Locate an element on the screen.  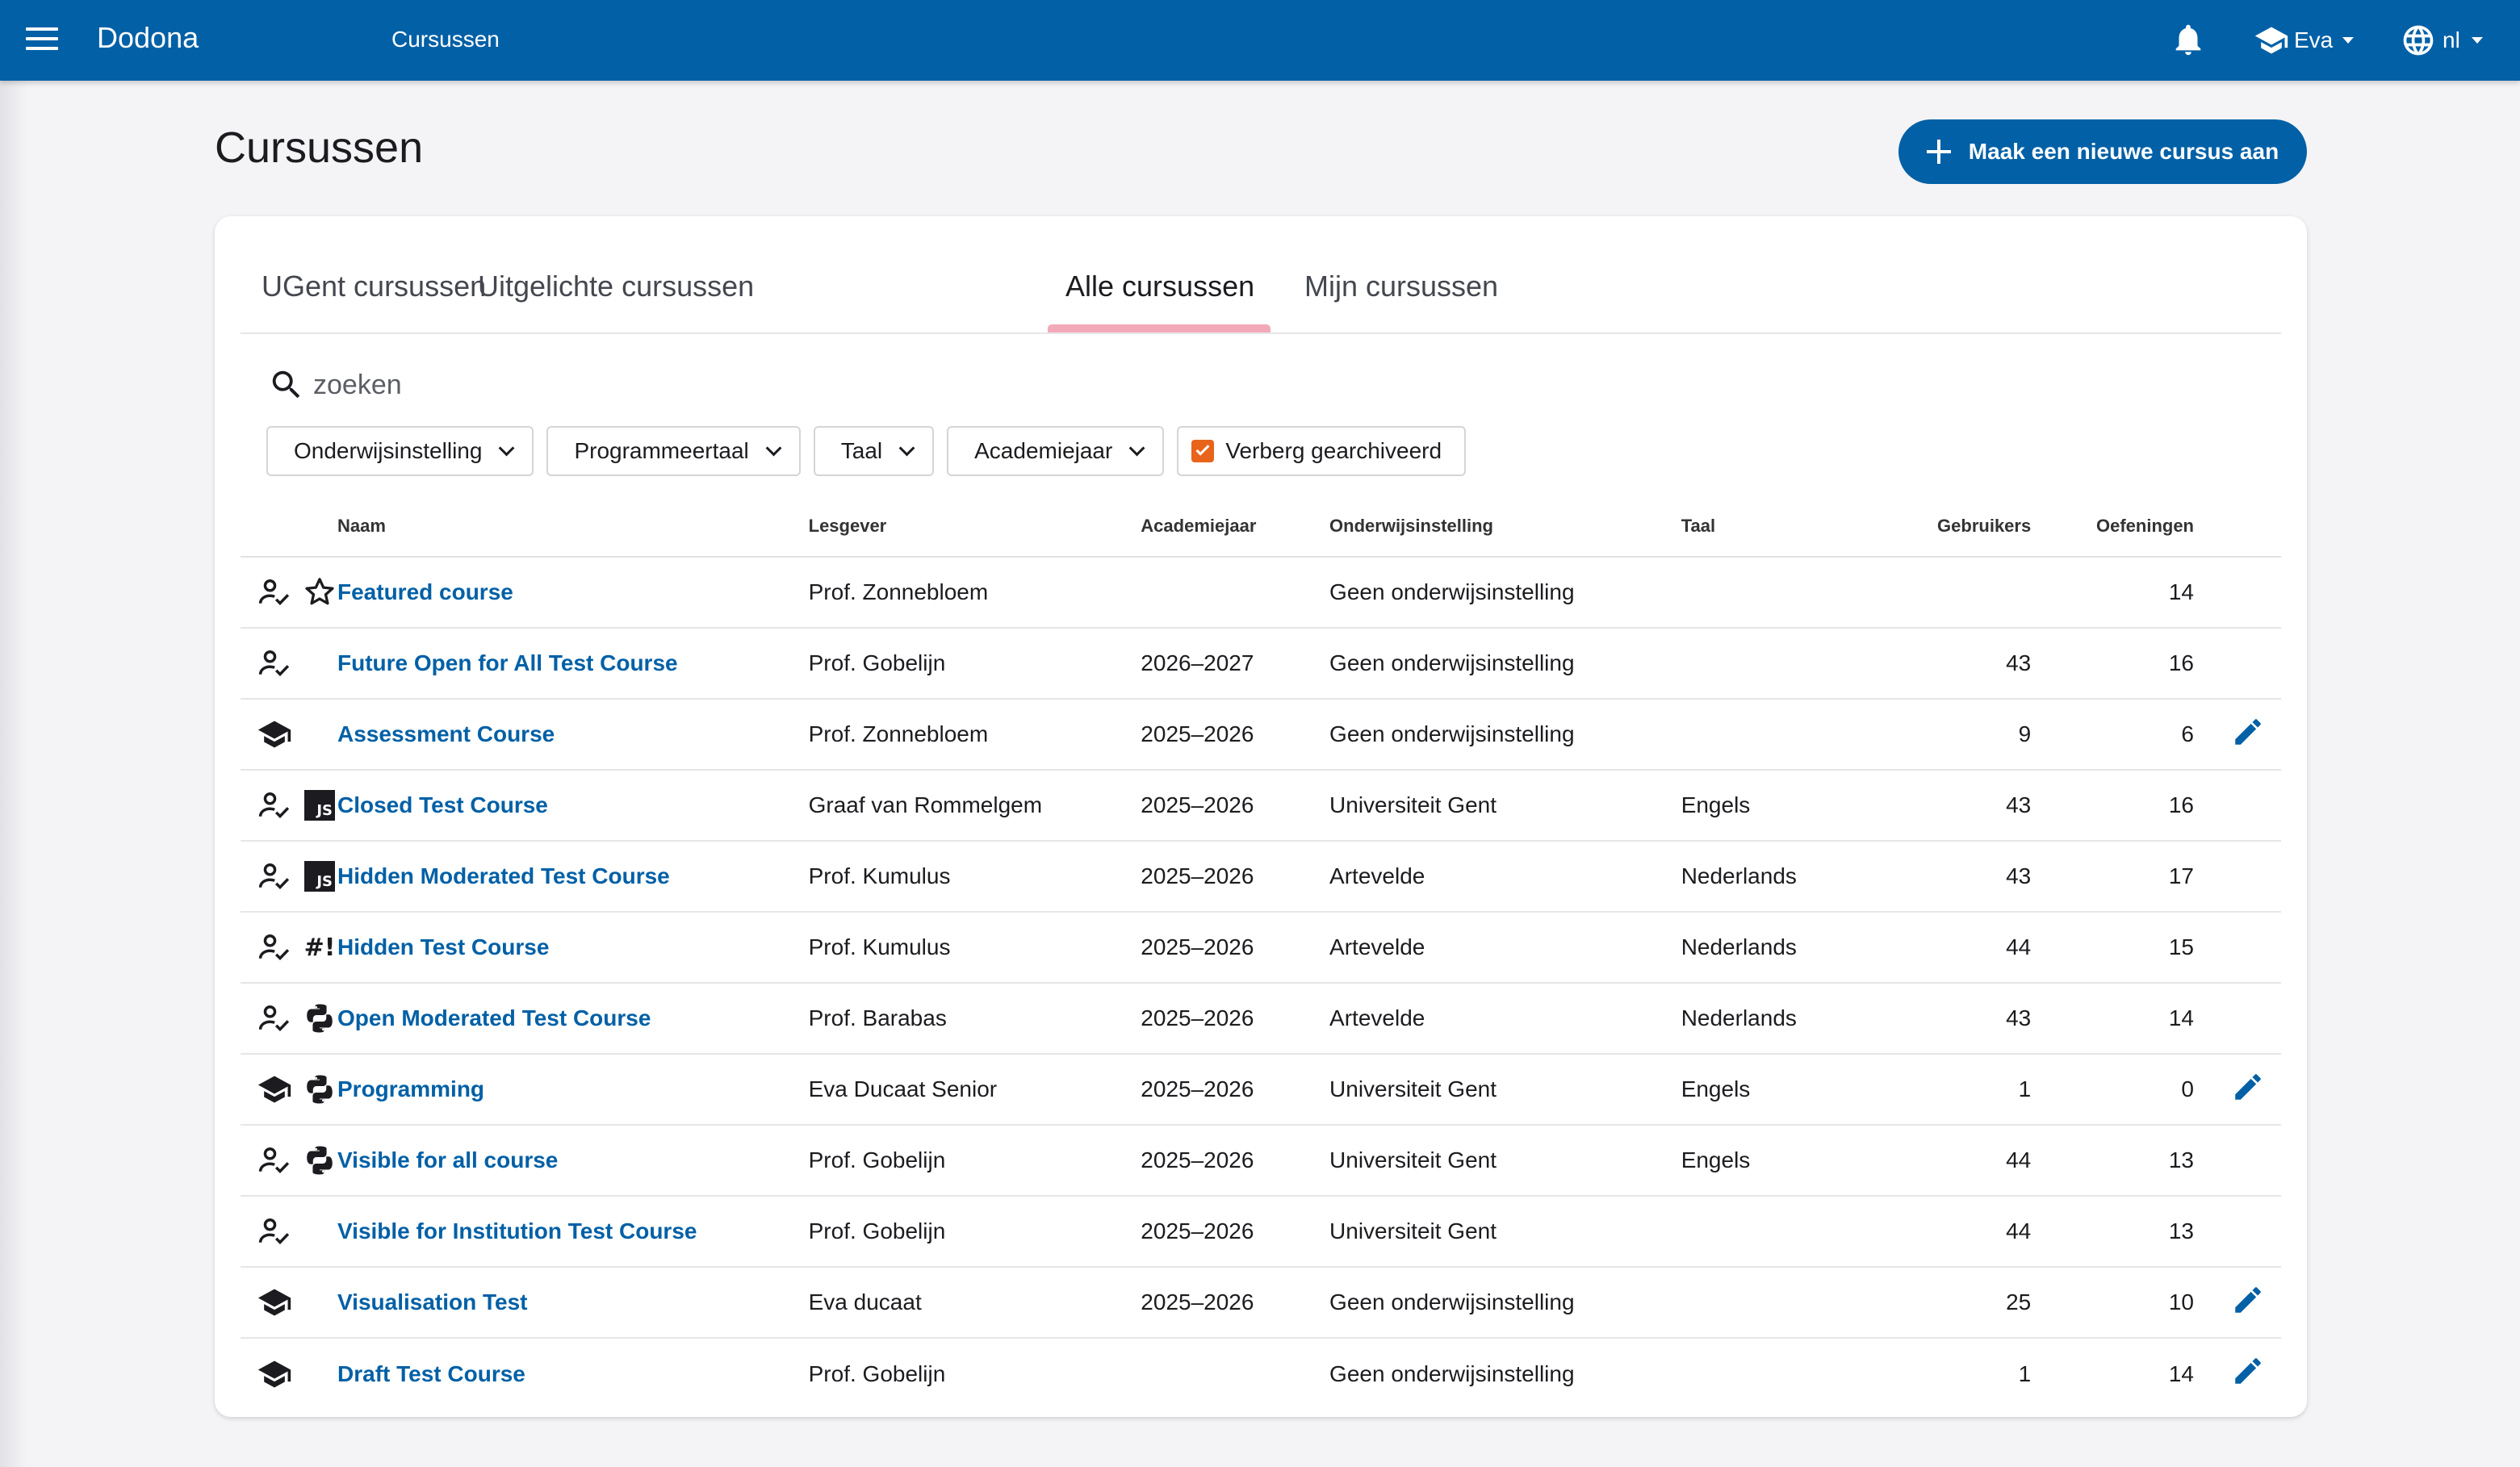
course-link: Featured course is located at coordinates (425, 592).